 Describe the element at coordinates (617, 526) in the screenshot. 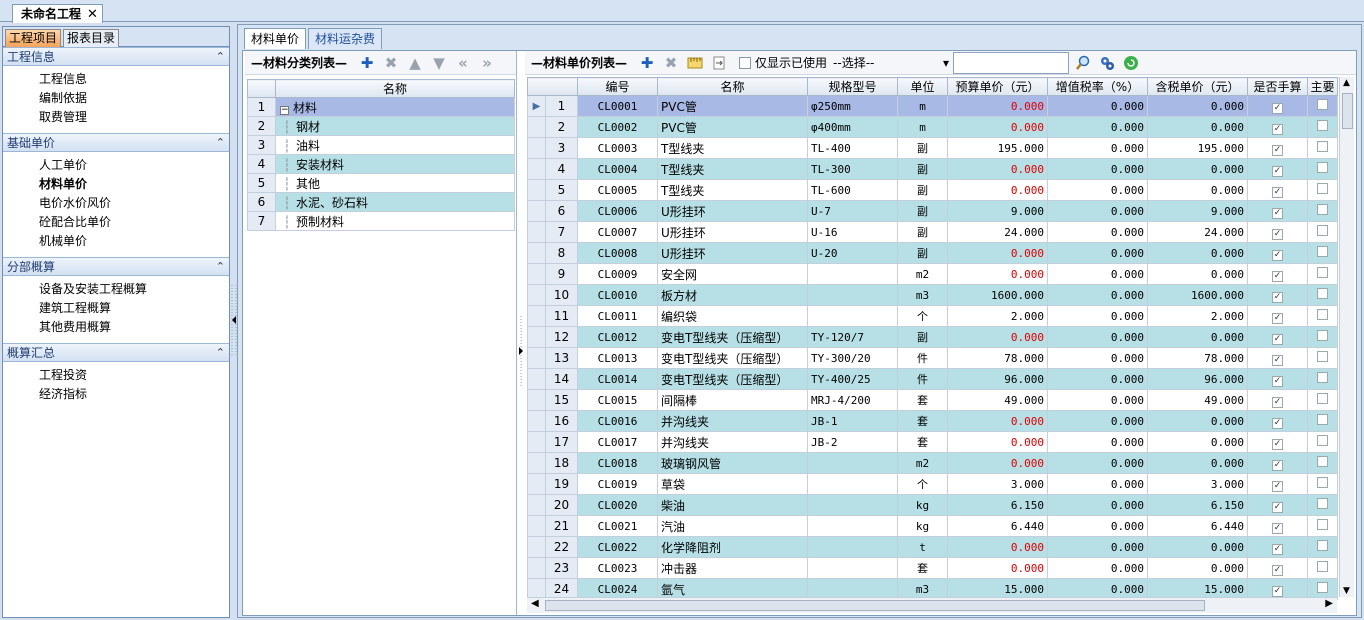

I see `code-cell: CL0021` at that location.